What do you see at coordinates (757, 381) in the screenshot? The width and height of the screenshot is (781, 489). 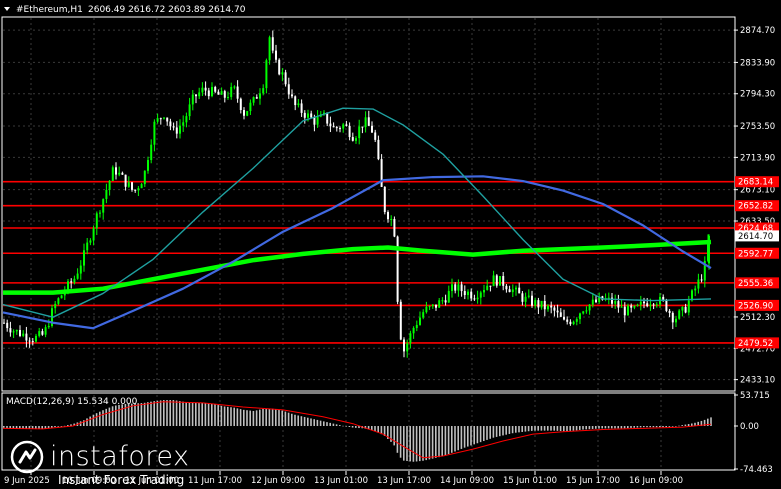 I see `price-tick-label: 2433.10` at bounding box center [757, 381].